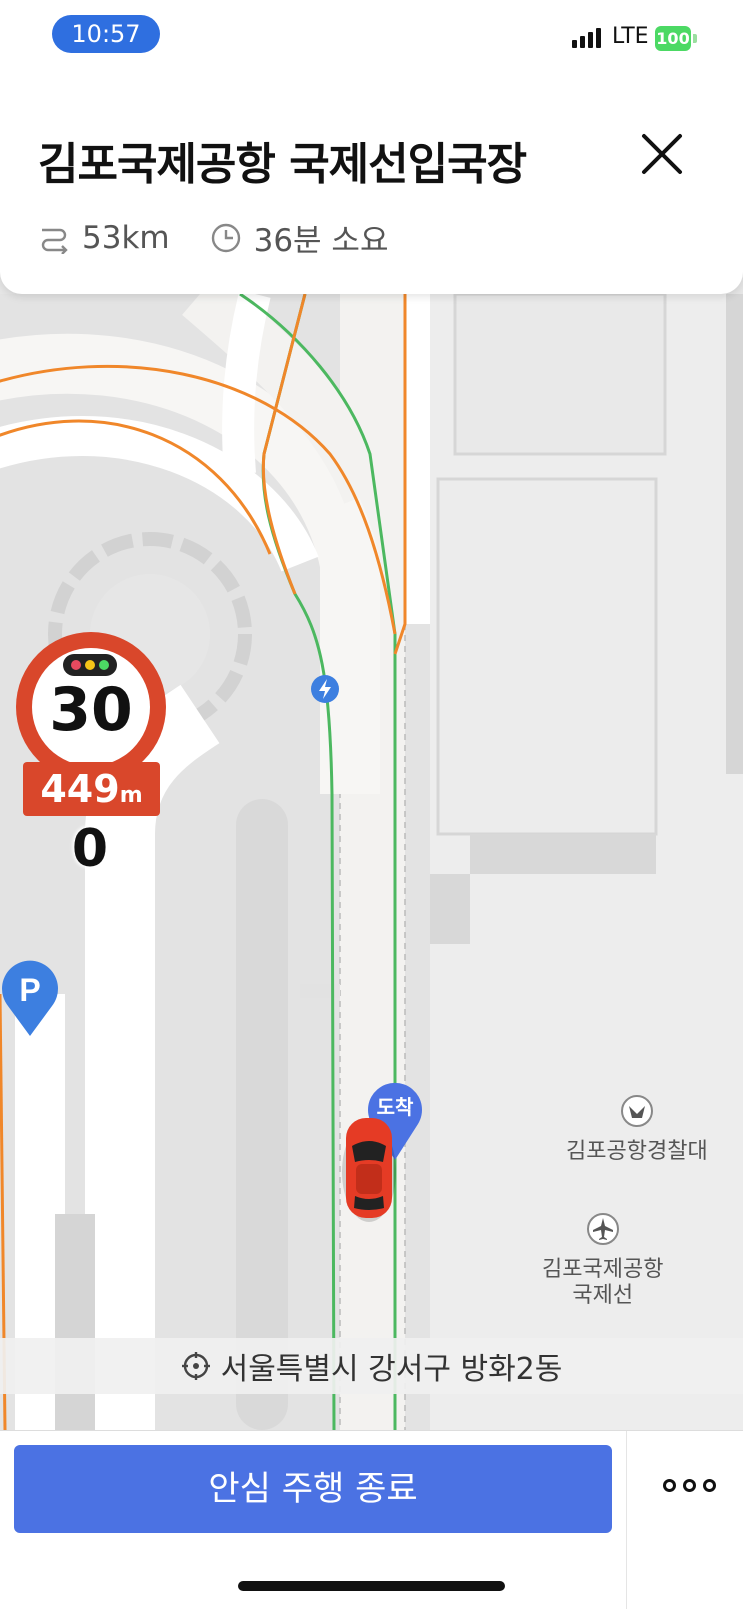 Image resolution: width=743 pixels, height=1609 pixels. What do you see at coordinates (325, 689) in the screenshot?
I see `ev-charging-icon` at bounding box center [325, 689].